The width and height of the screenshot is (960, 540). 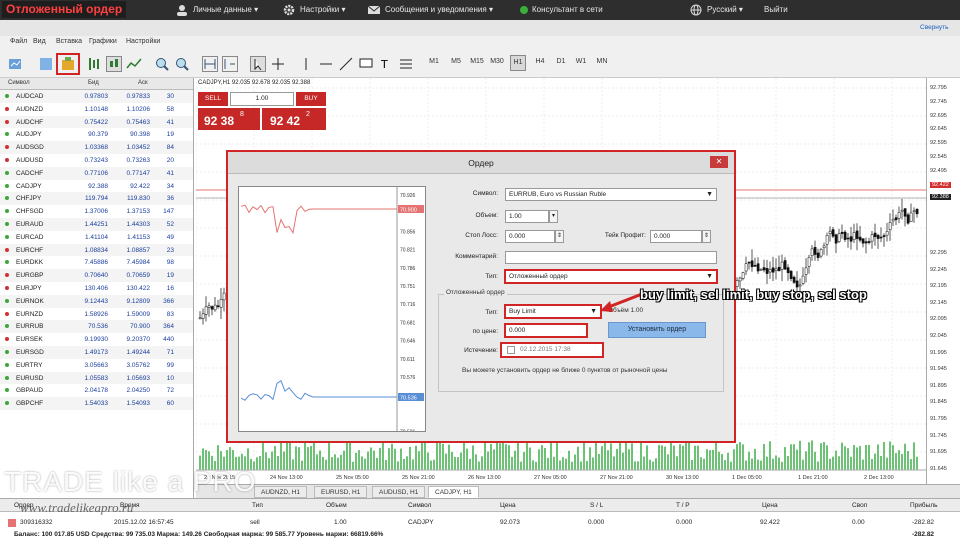 What do you see at coordinates (934, 27) in the screenshot?
I see `collapse-link: Свернуть` at bounding box center [934, 27].